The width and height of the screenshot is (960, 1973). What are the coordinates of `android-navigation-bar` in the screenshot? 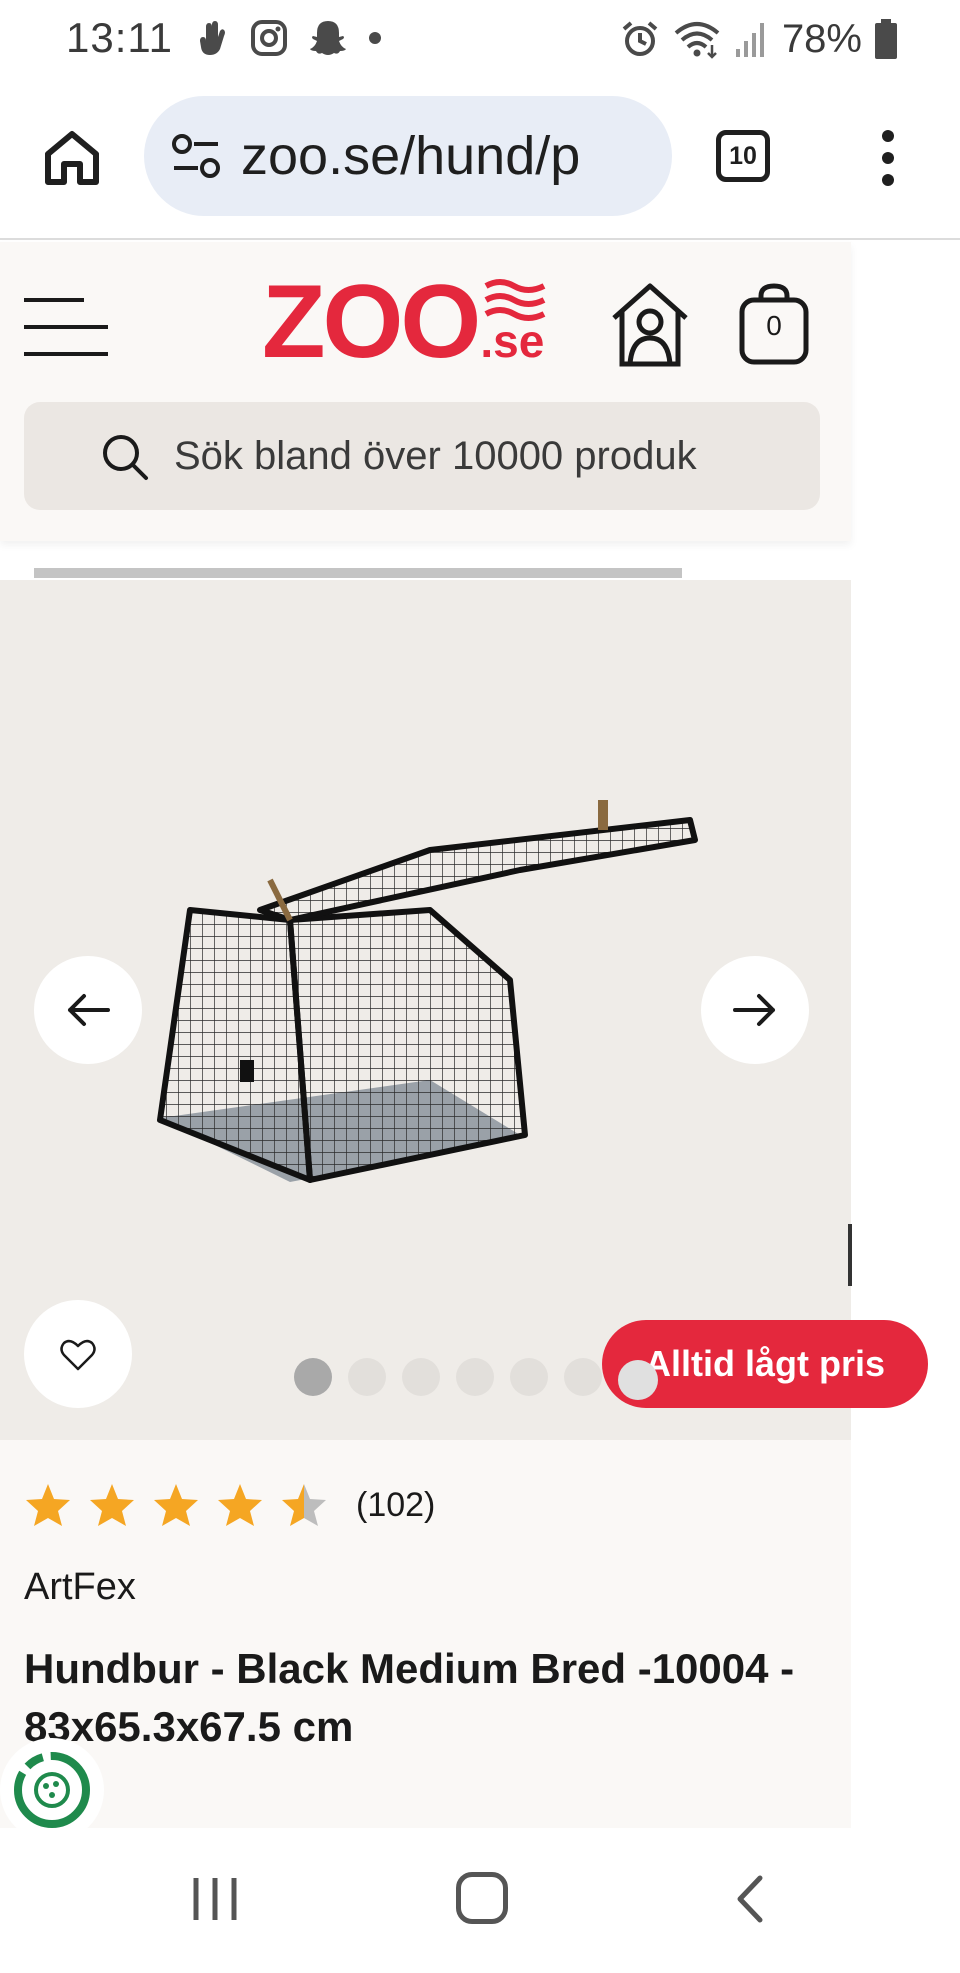 It's located at (480, 1900).